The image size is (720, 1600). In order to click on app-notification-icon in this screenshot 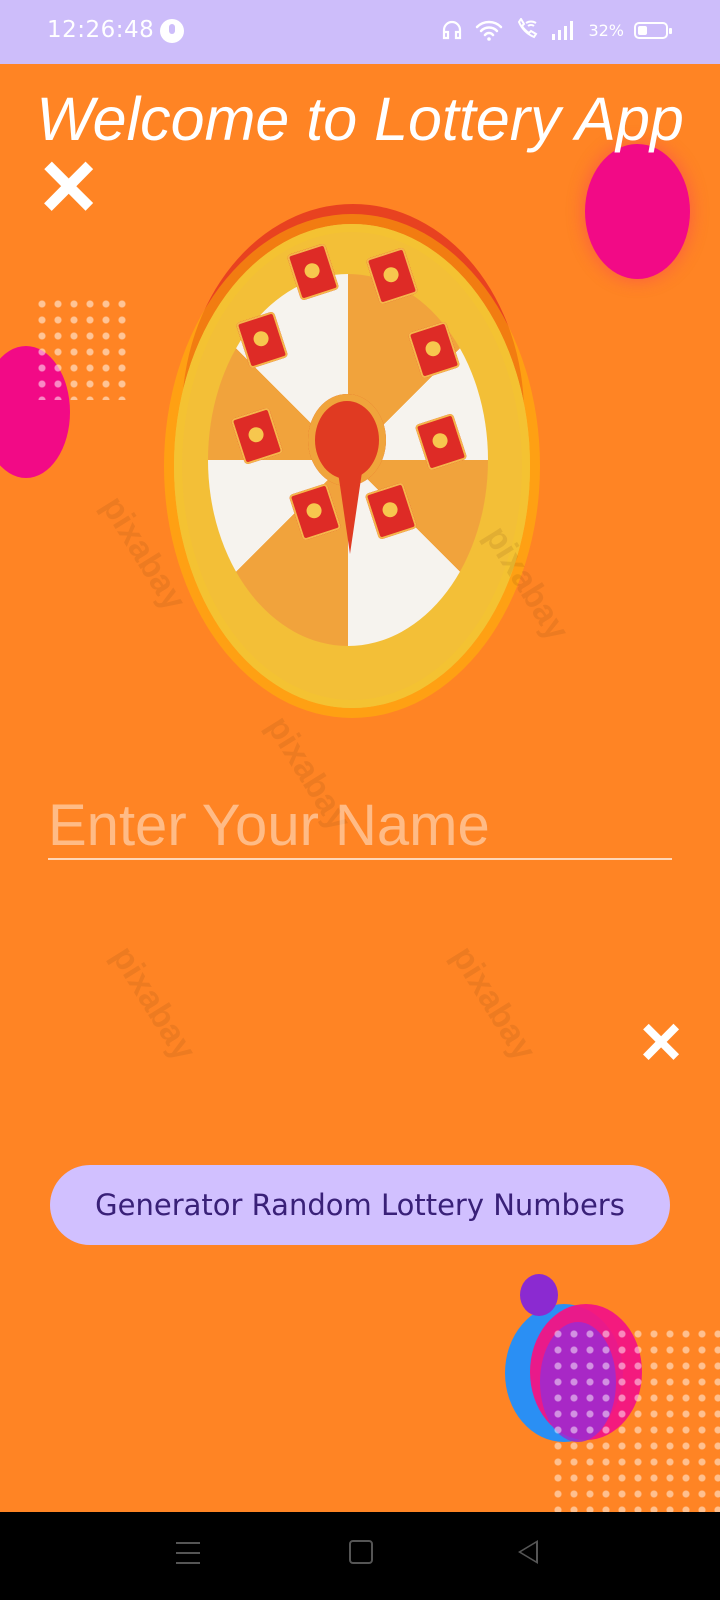, I will do `click(172, 31)`.